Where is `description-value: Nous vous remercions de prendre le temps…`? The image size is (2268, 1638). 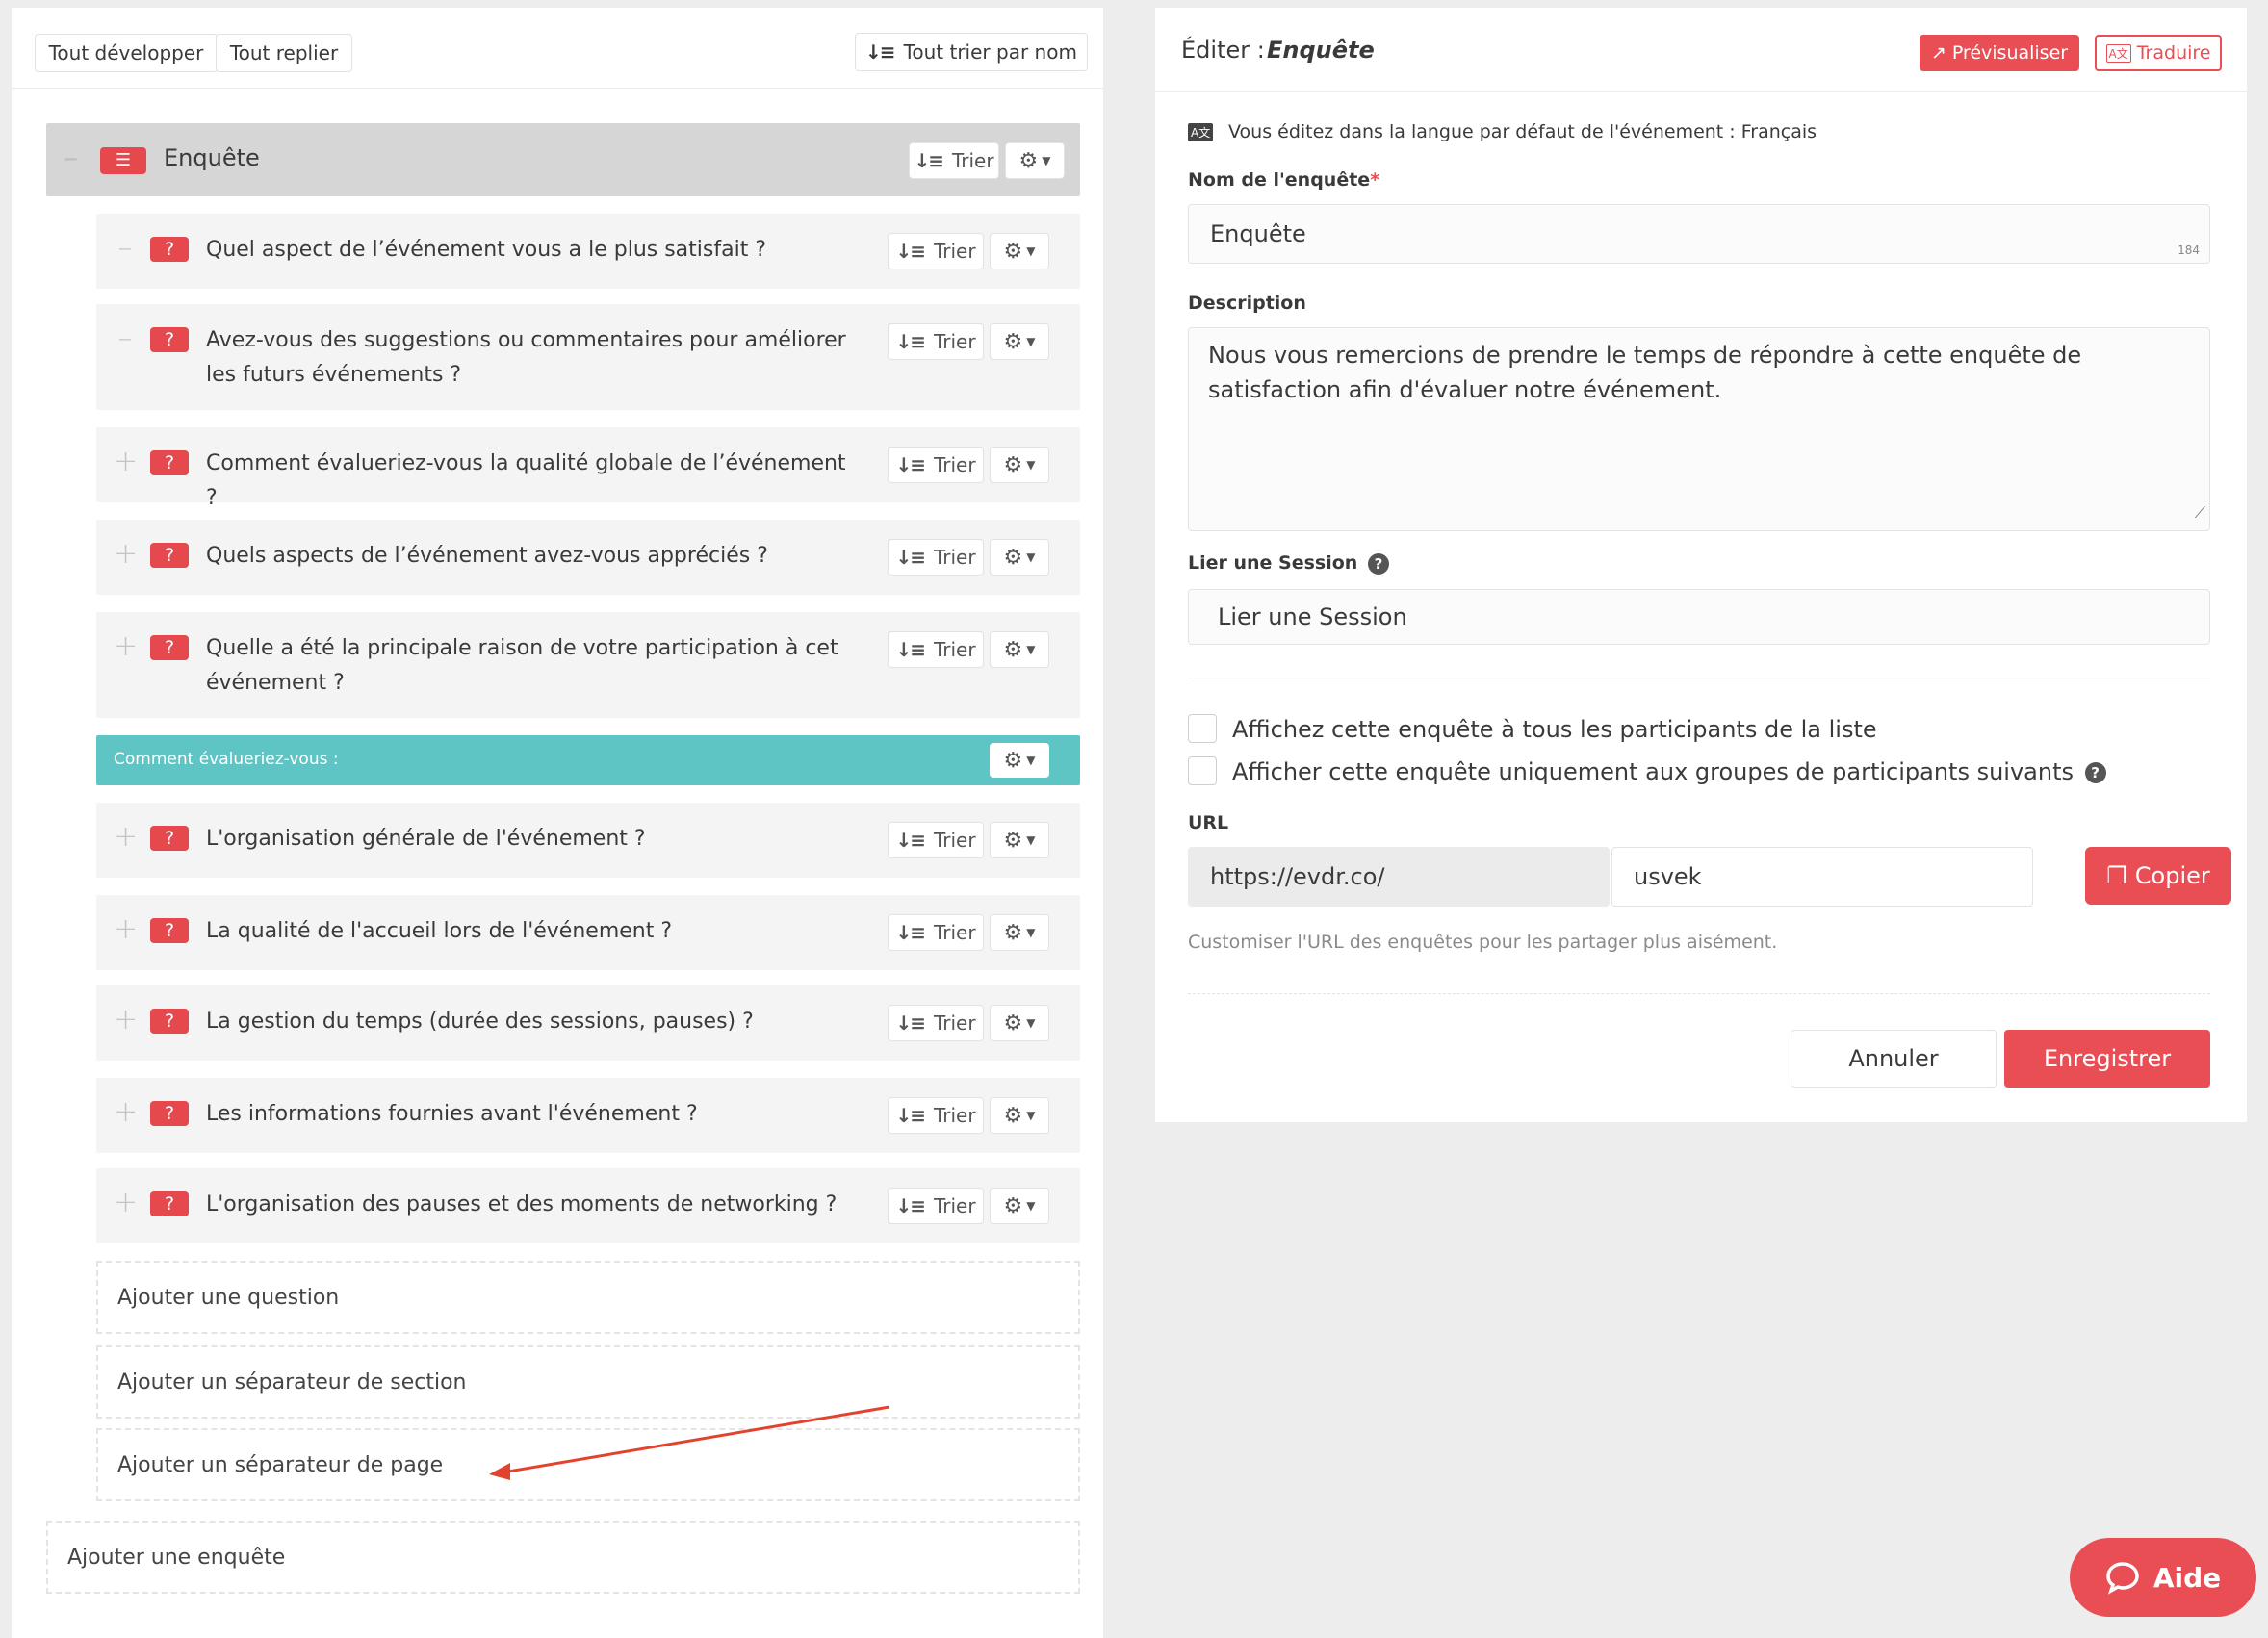 description-value: Nous vous remercions de prendre le temps… is located at coordinates (1645, 372).